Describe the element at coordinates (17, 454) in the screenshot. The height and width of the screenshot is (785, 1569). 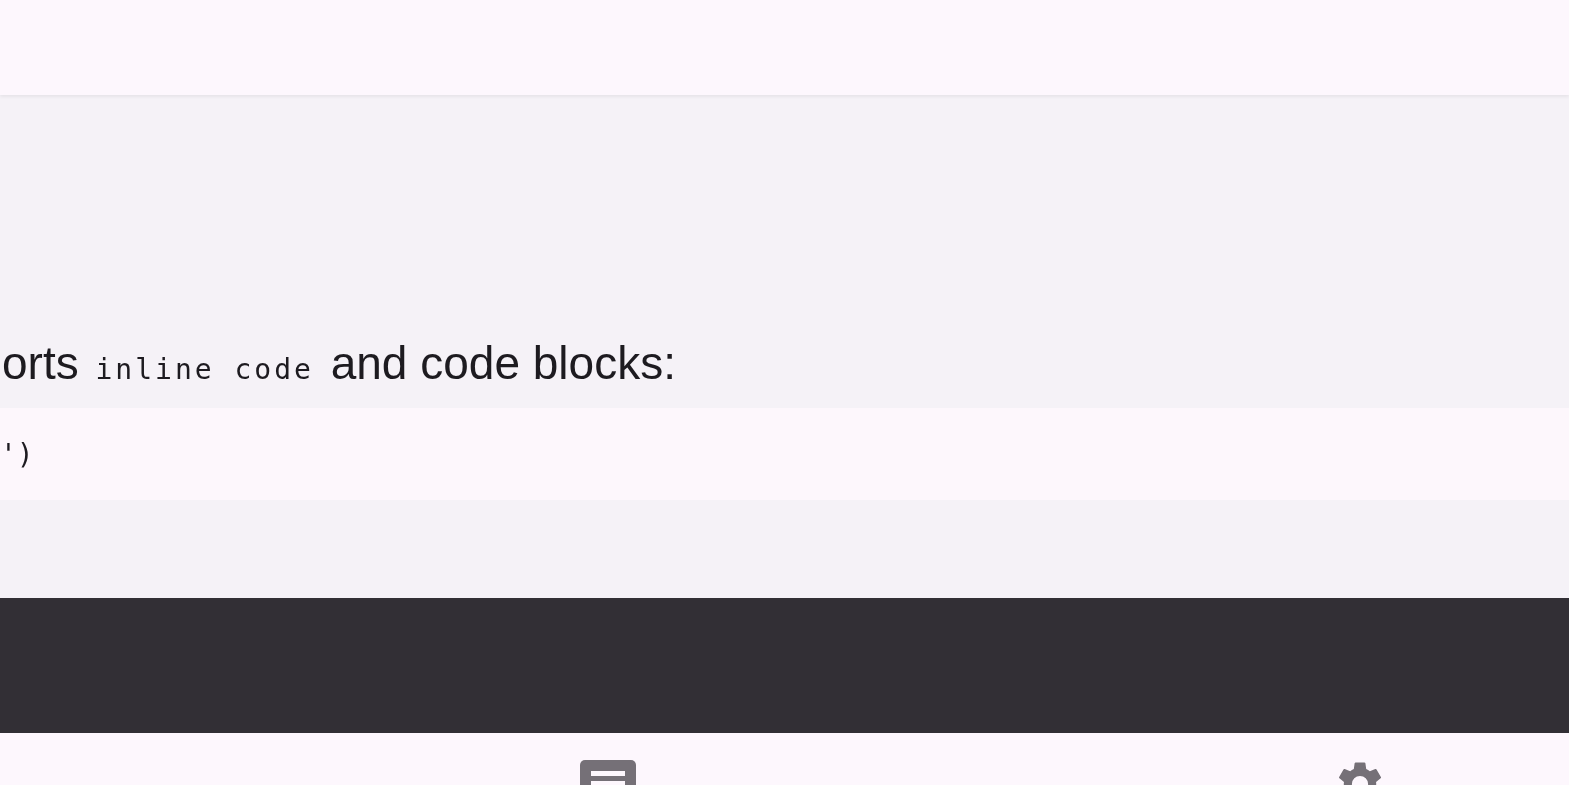
I see `code-line: ')` at that location.